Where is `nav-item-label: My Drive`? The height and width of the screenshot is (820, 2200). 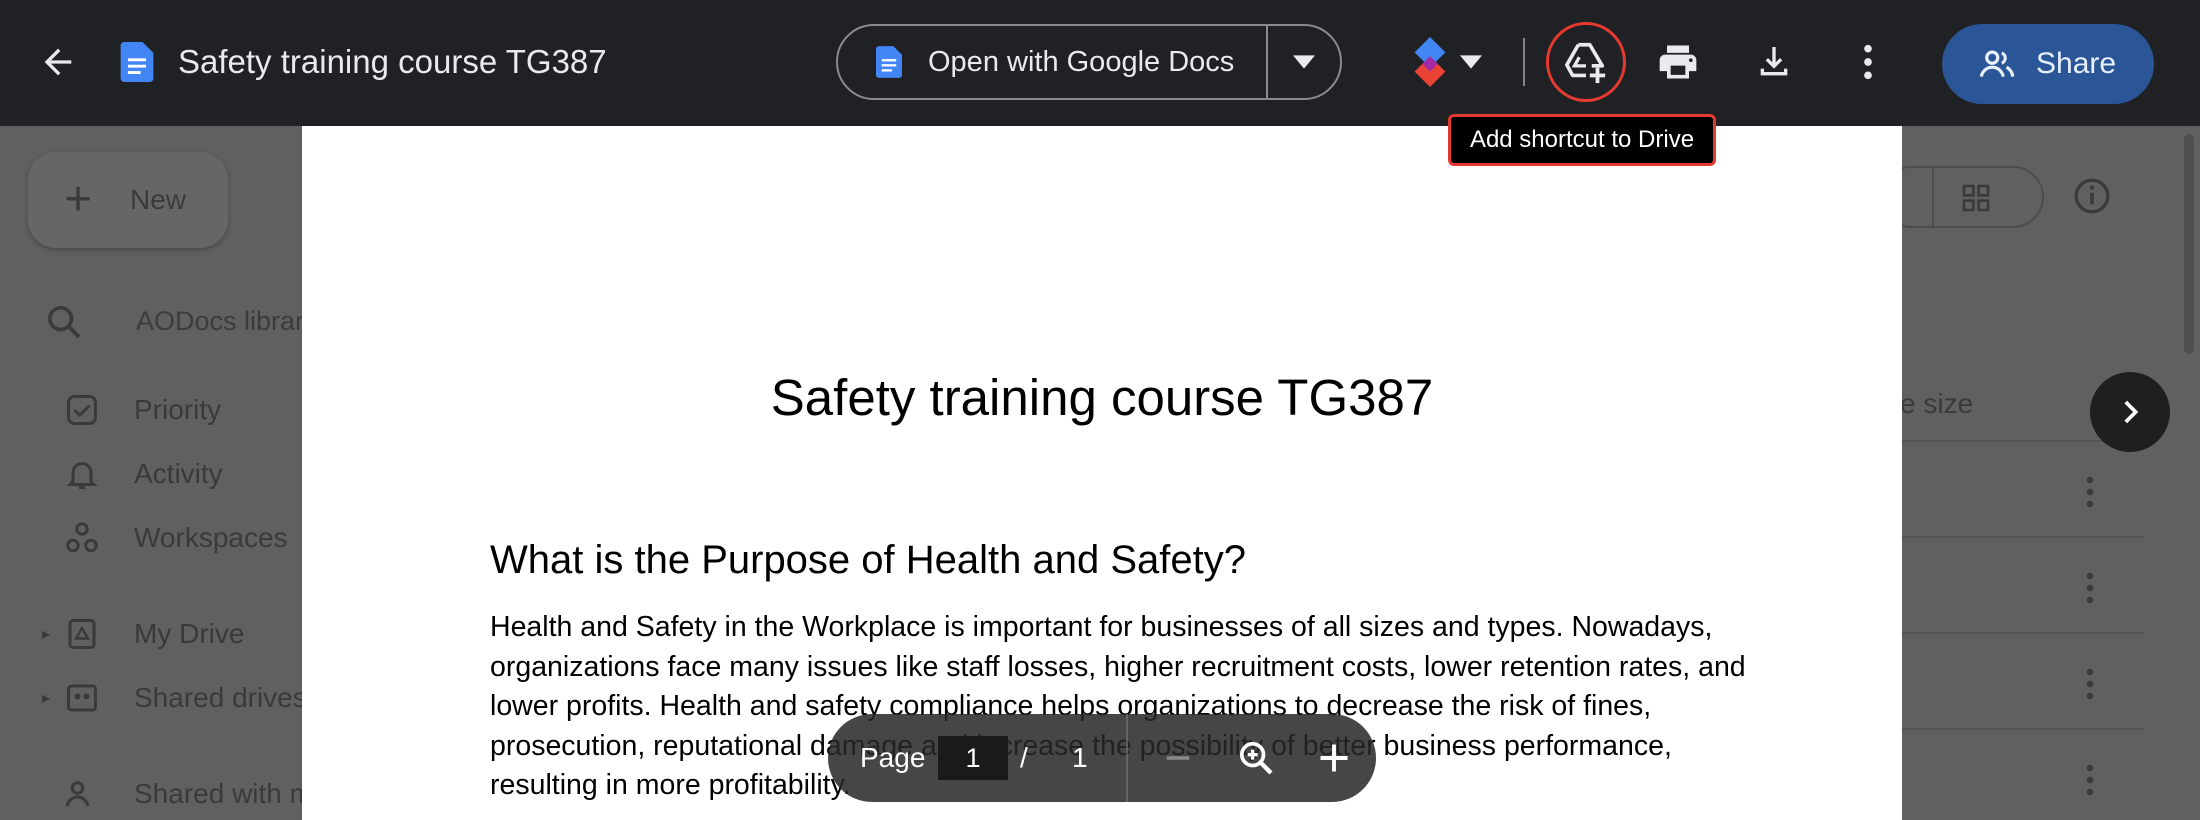
nav-item-label: My Drive is located at coordinates (189, 633).